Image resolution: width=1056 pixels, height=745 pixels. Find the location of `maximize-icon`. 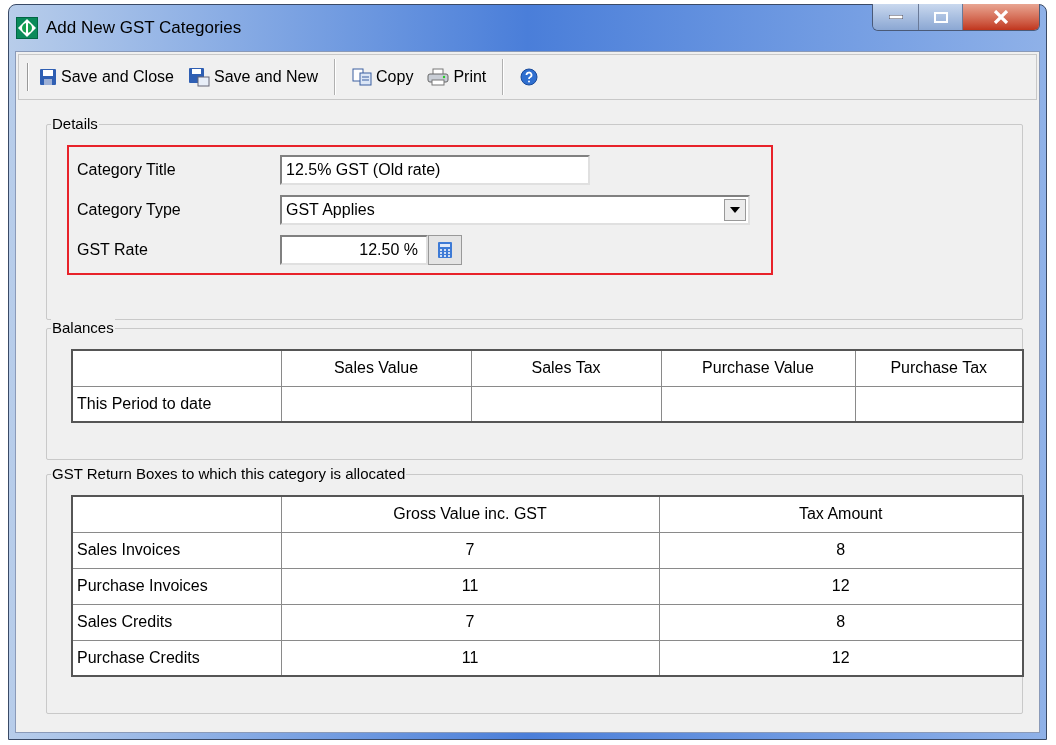

maximize-icon is located at coordinates (940, 17).